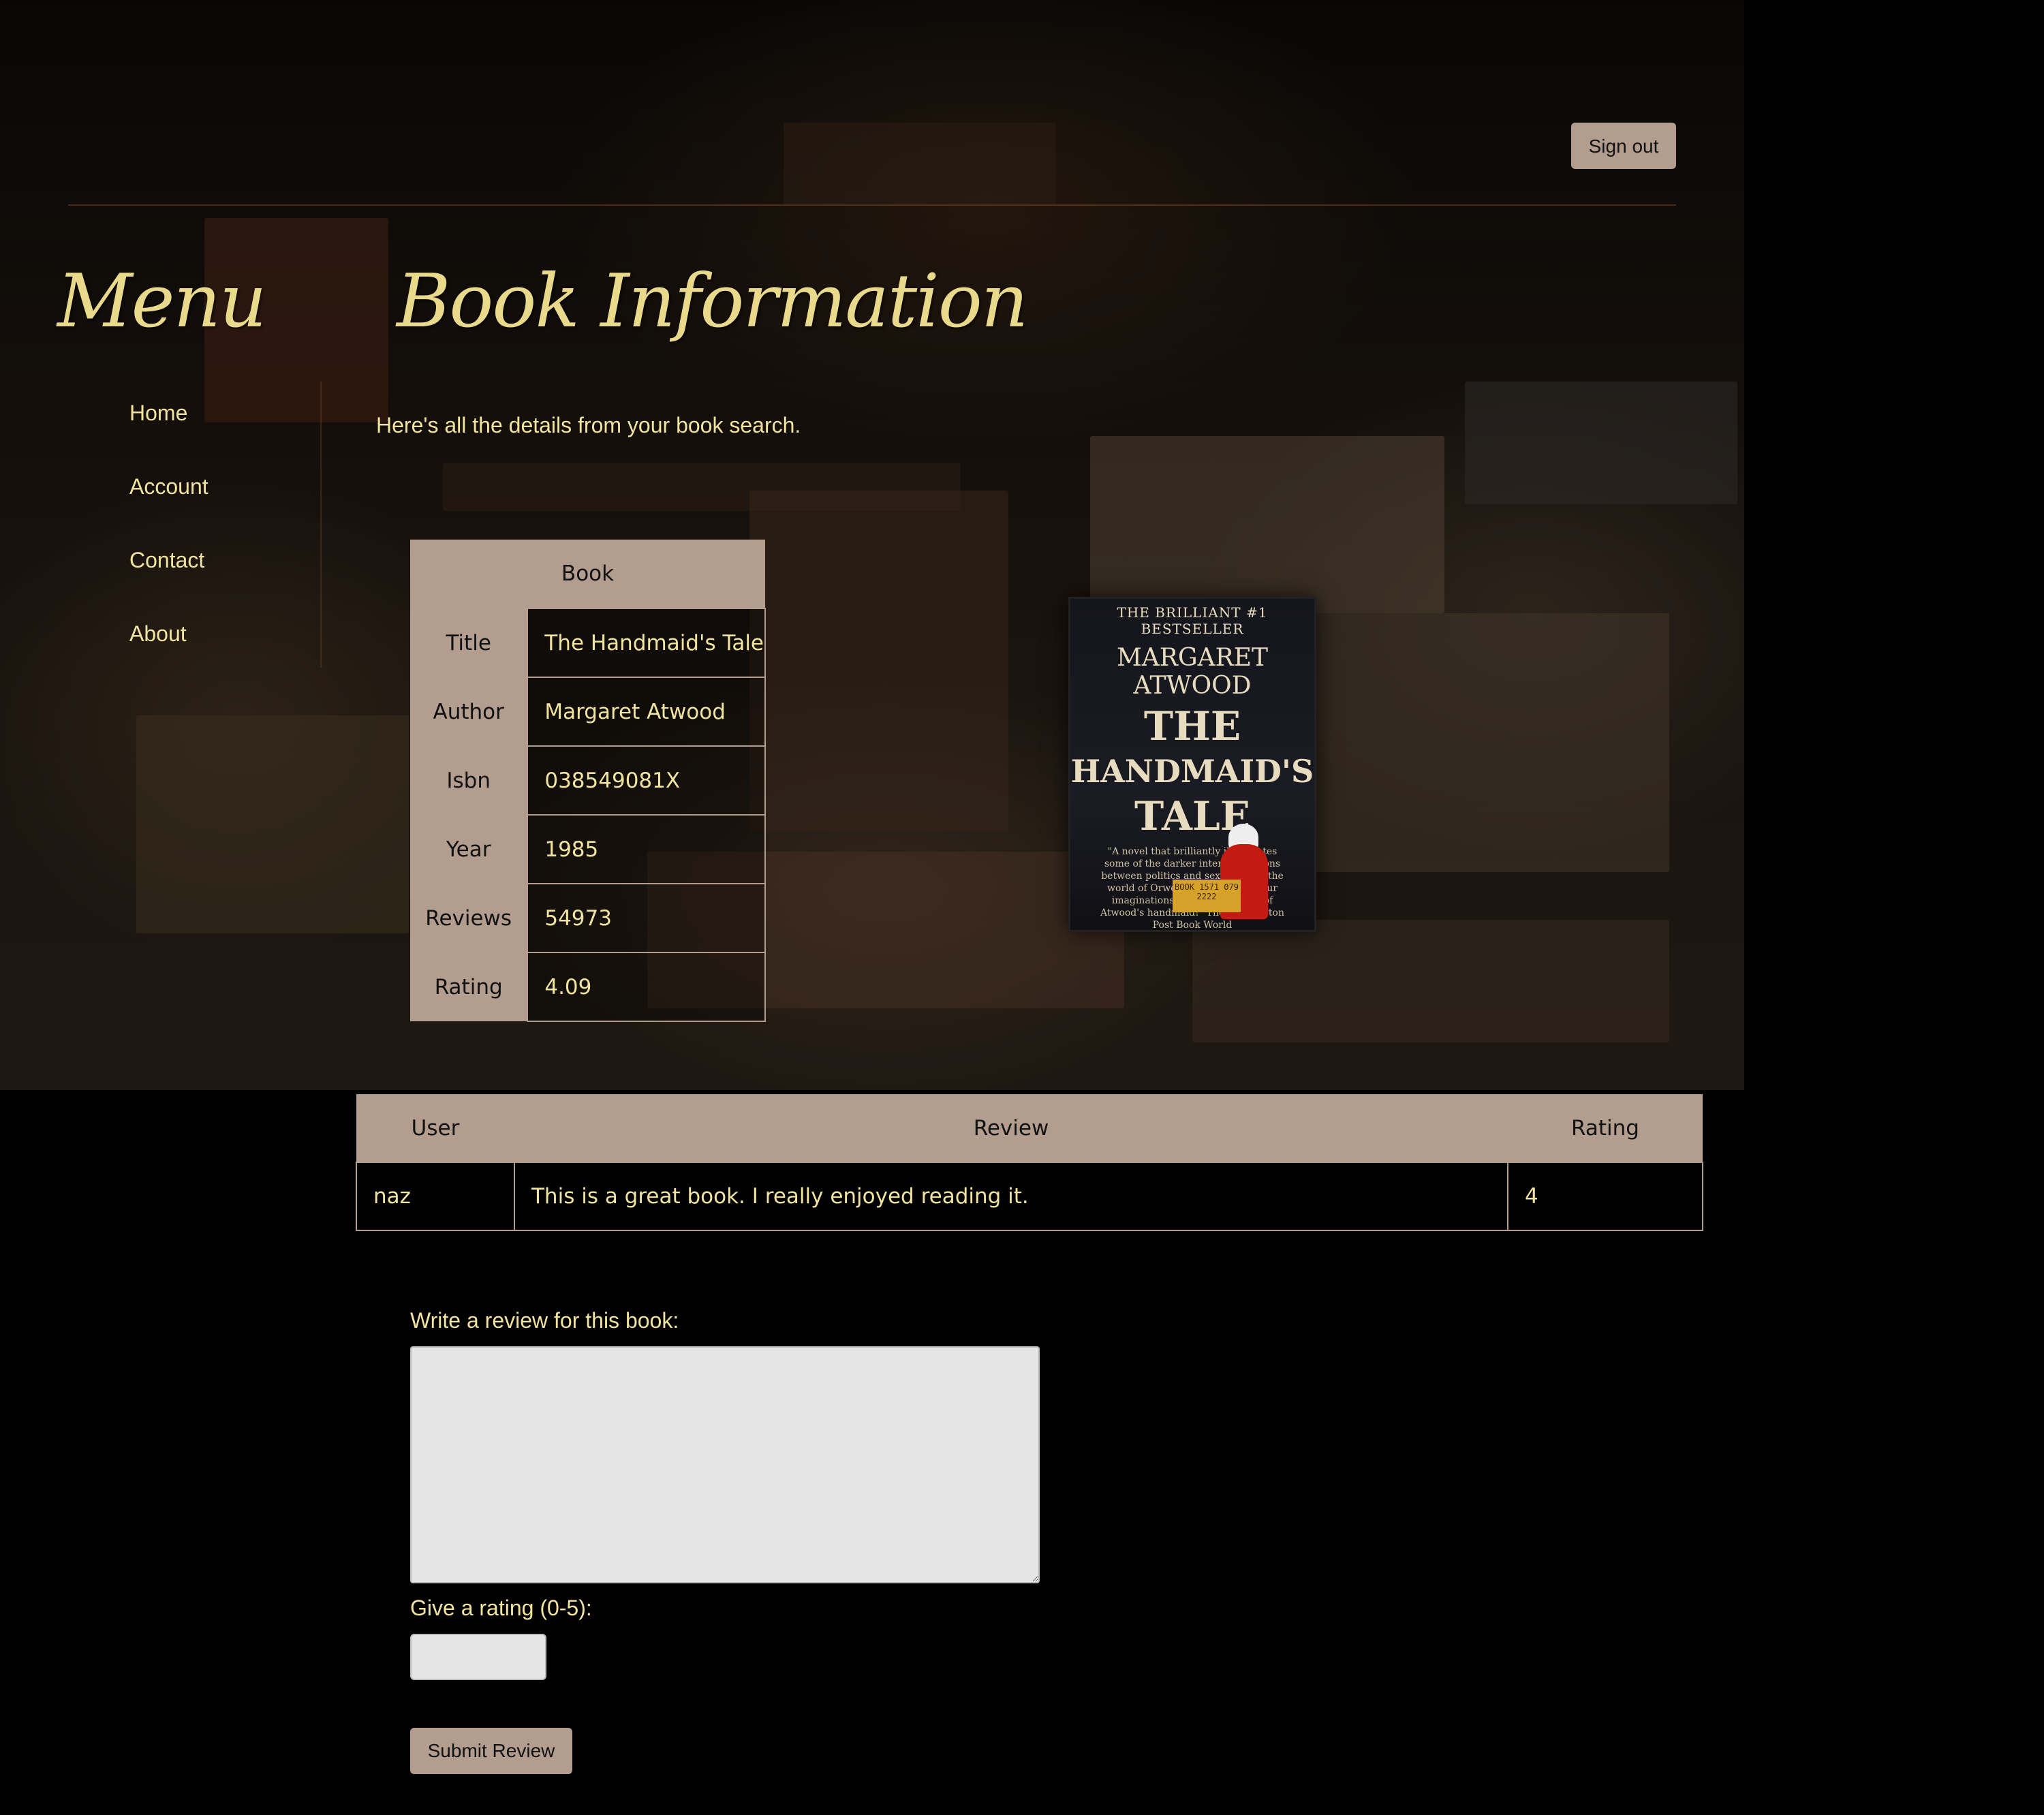 The width and height of the screenshot is (2044, 1815). I want to click on sign-out-button: Sign out, so click(1624, 146).